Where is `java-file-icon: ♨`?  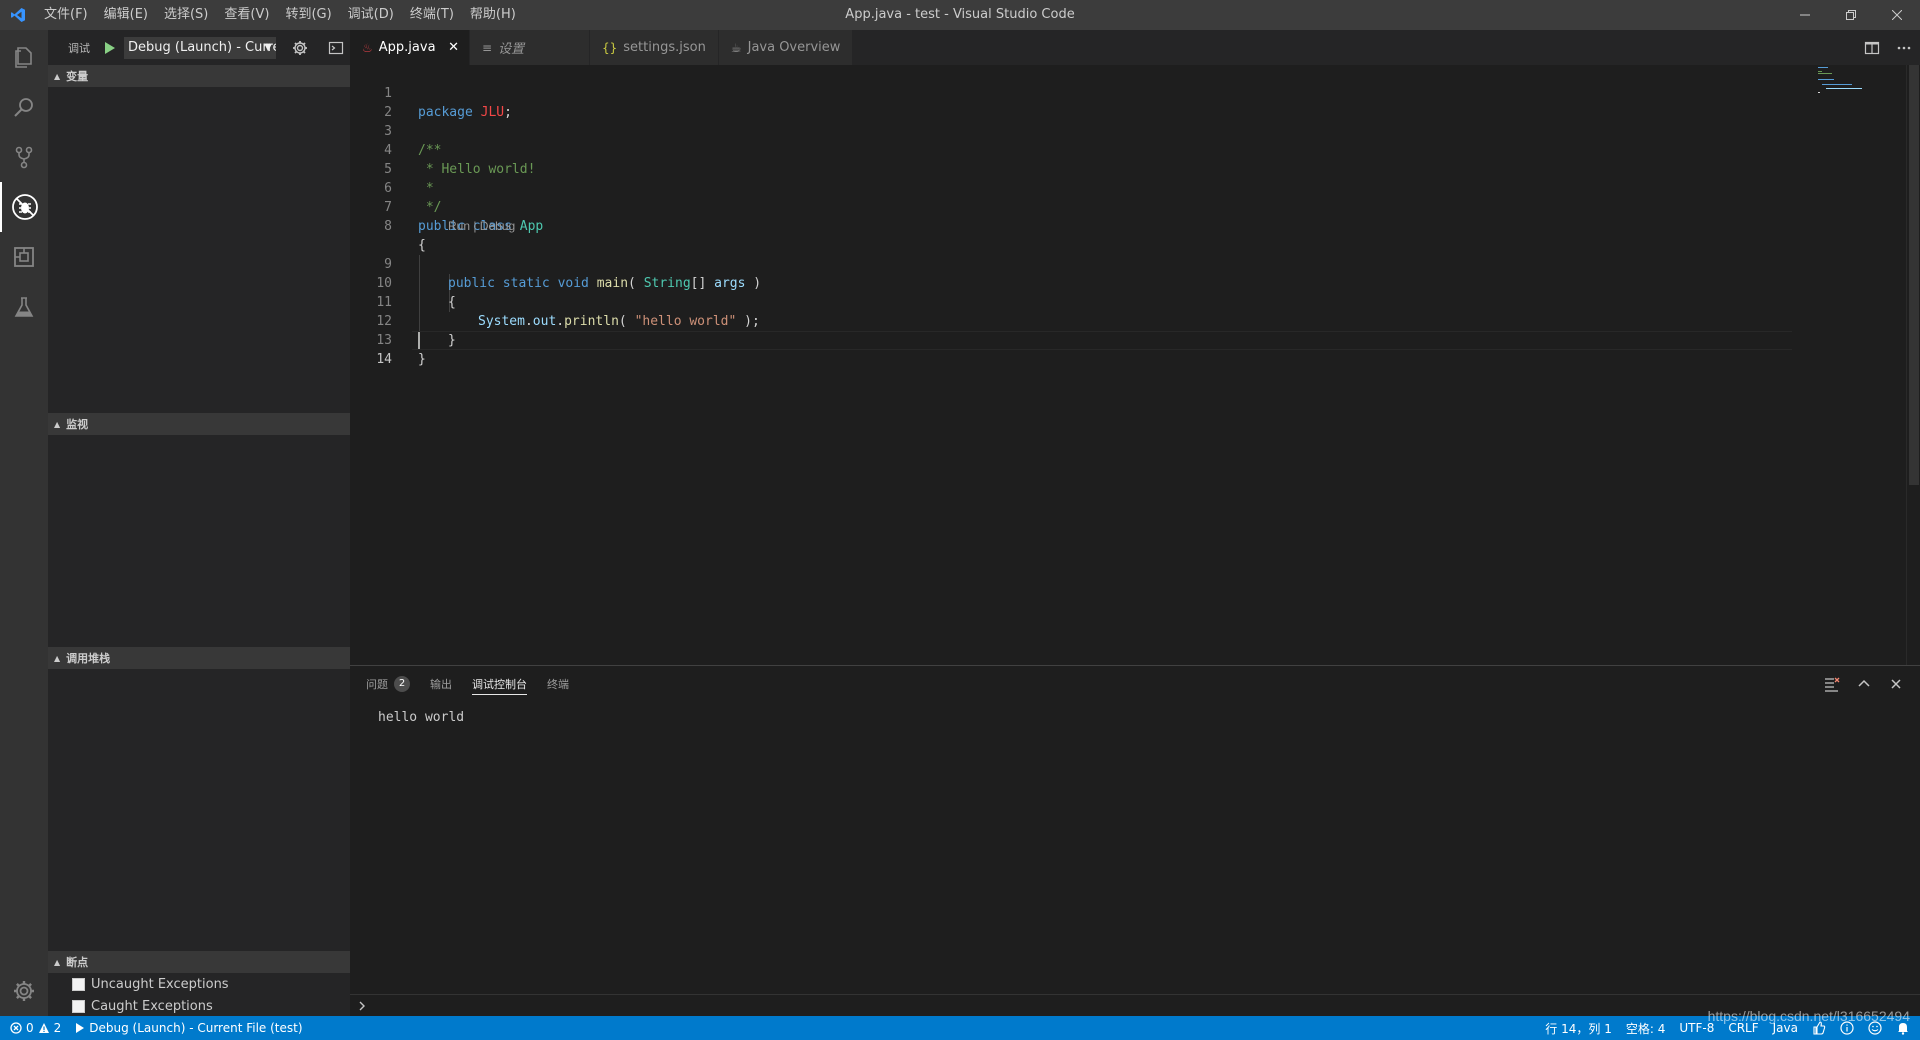 java-file-icon: ♨ is located at coordinates (367, 47).